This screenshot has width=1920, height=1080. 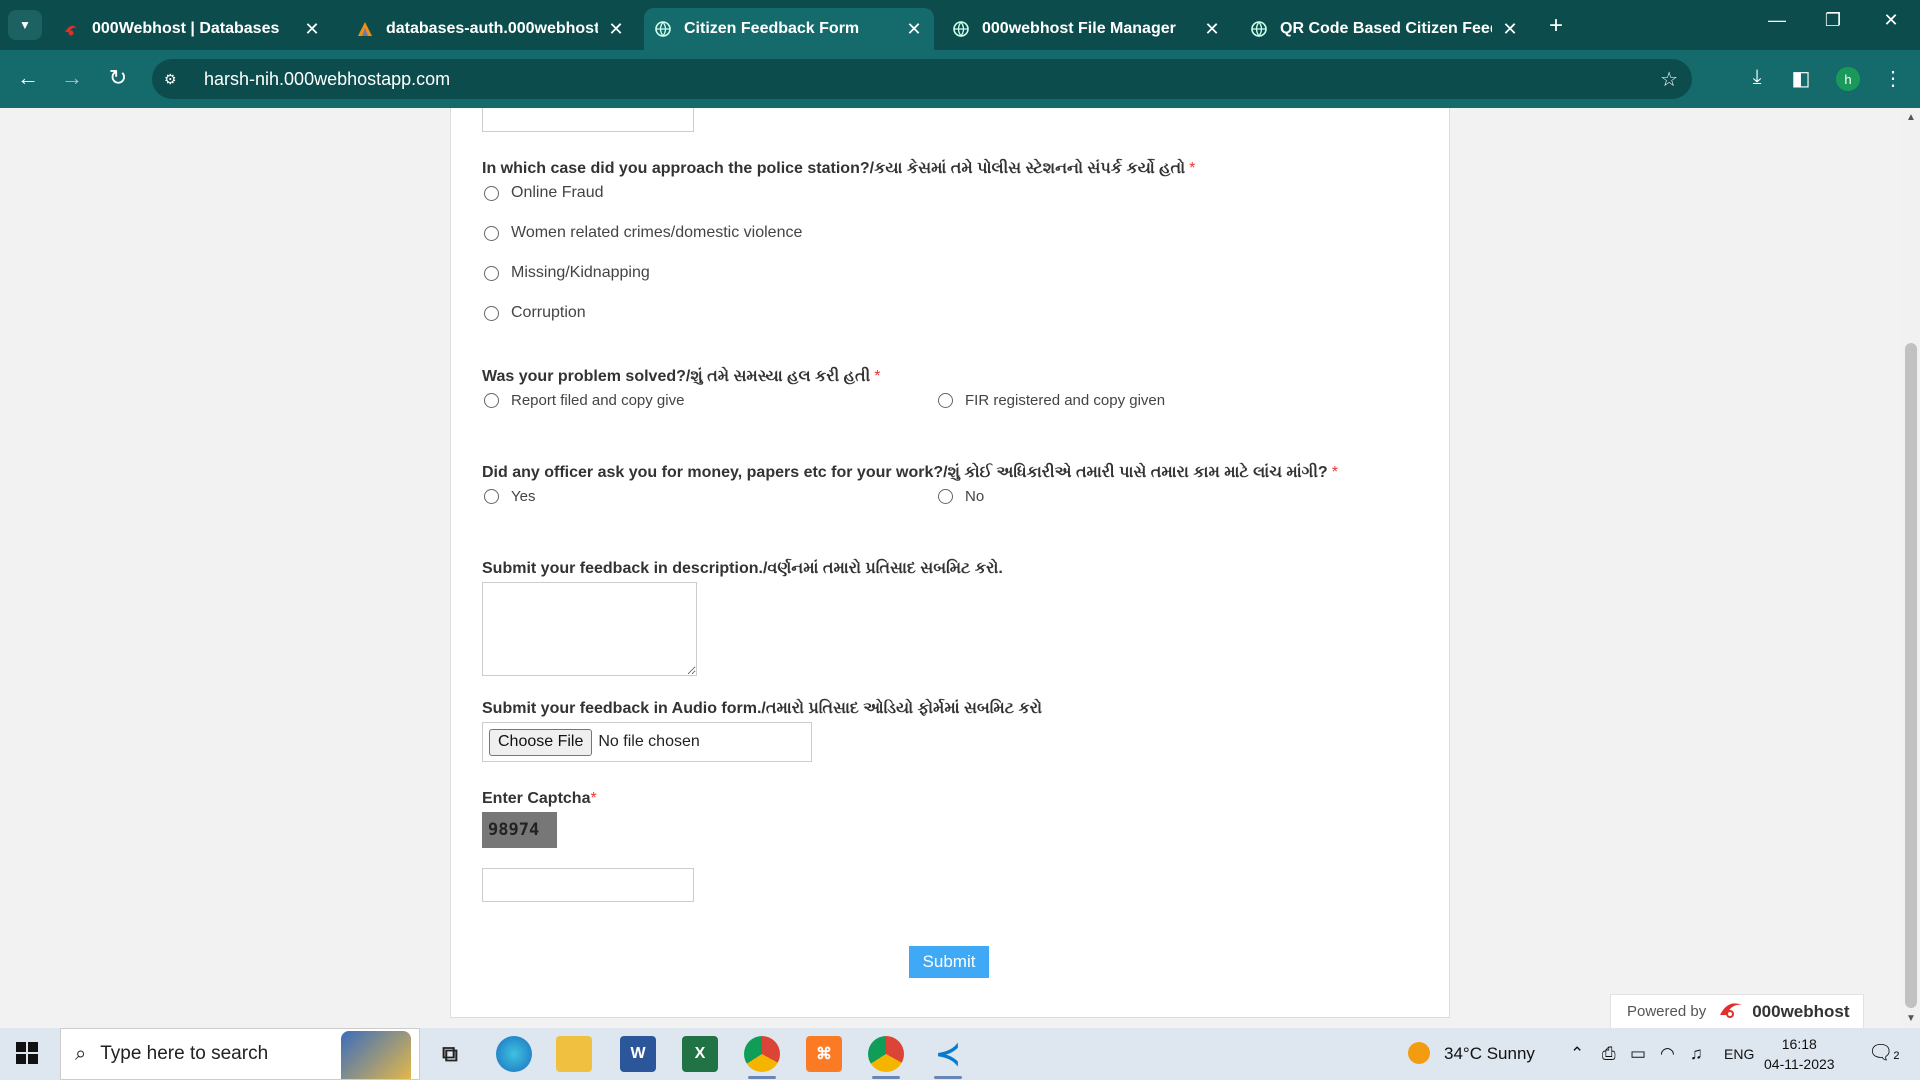 What do you see at coordinates (961, 496) in the screenshot?
I see `radio-no: No` at bounding box center [961, 496].